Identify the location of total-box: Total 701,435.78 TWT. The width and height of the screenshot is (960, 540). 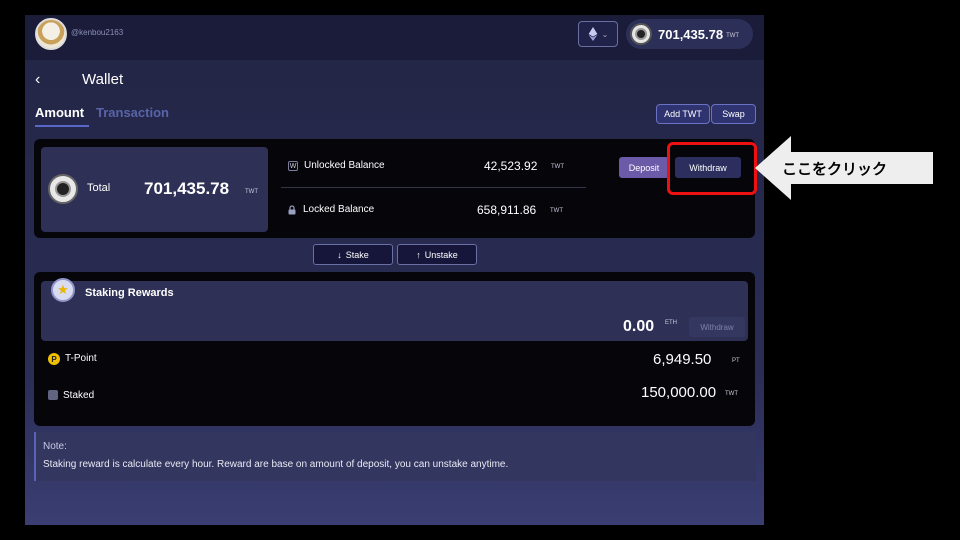
(154, 189).